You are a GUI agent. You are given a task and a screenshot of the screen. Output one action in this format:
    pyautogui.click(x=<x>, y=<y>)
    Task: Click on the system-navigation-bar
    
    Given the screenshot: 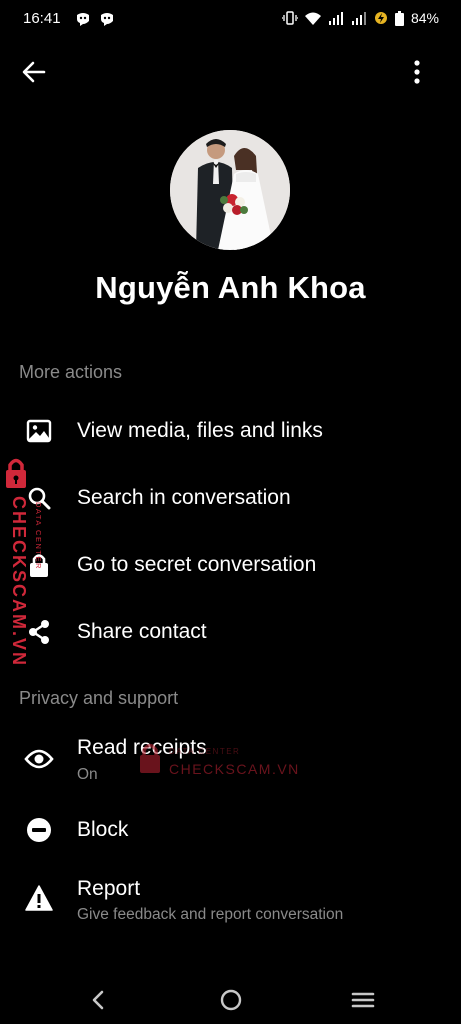 What is the action you would take?
    pyautogui.click(x=230, y=999)
    